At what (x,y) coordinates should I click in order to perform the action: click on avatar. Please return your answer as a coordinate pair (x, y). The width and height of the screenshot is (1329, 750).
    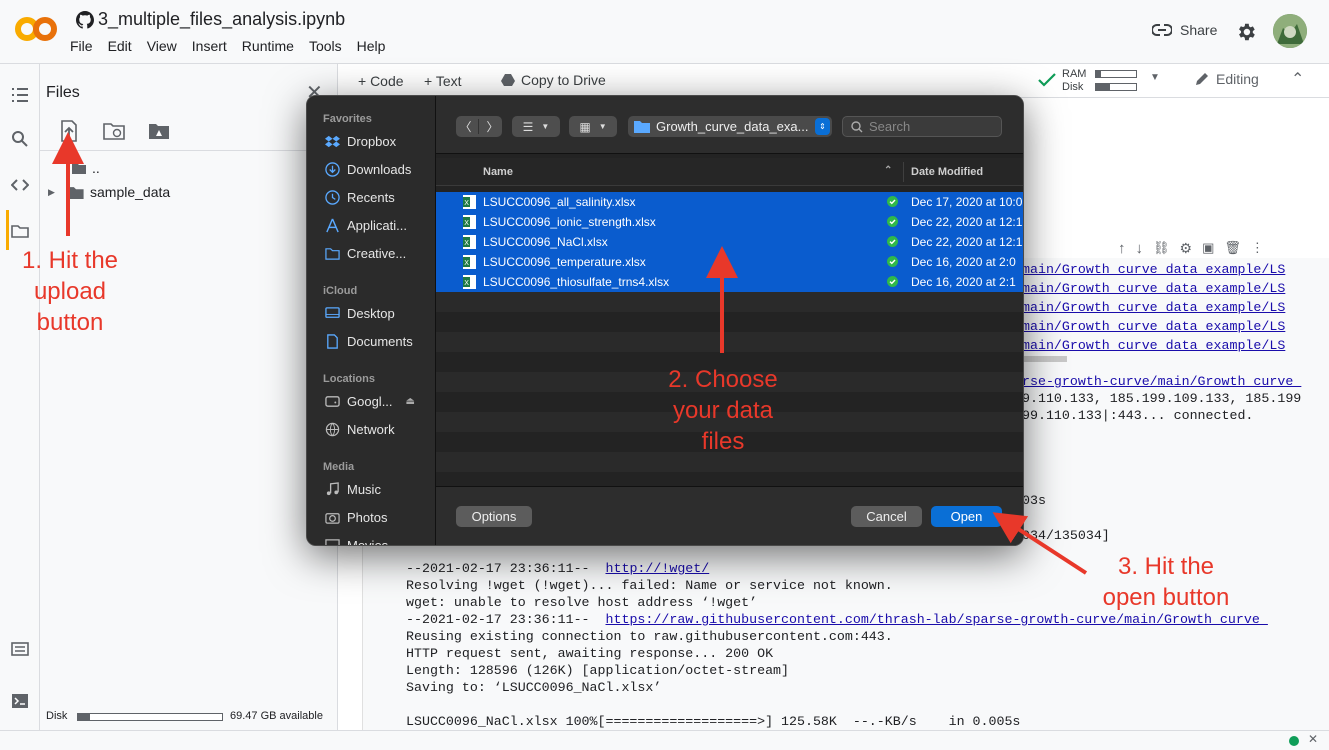
    Looking at the image, I should click on (1290, 31).